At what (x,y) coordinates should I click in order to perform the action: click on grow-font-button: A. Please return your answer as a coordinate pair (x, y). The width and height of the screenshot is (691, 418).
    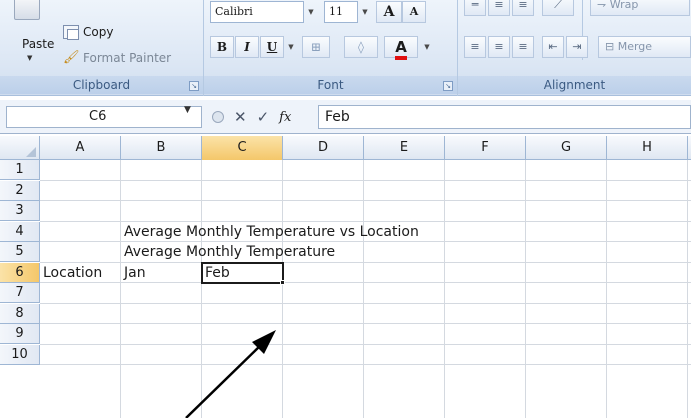
    Looking at the image, I should click on (389, 12).